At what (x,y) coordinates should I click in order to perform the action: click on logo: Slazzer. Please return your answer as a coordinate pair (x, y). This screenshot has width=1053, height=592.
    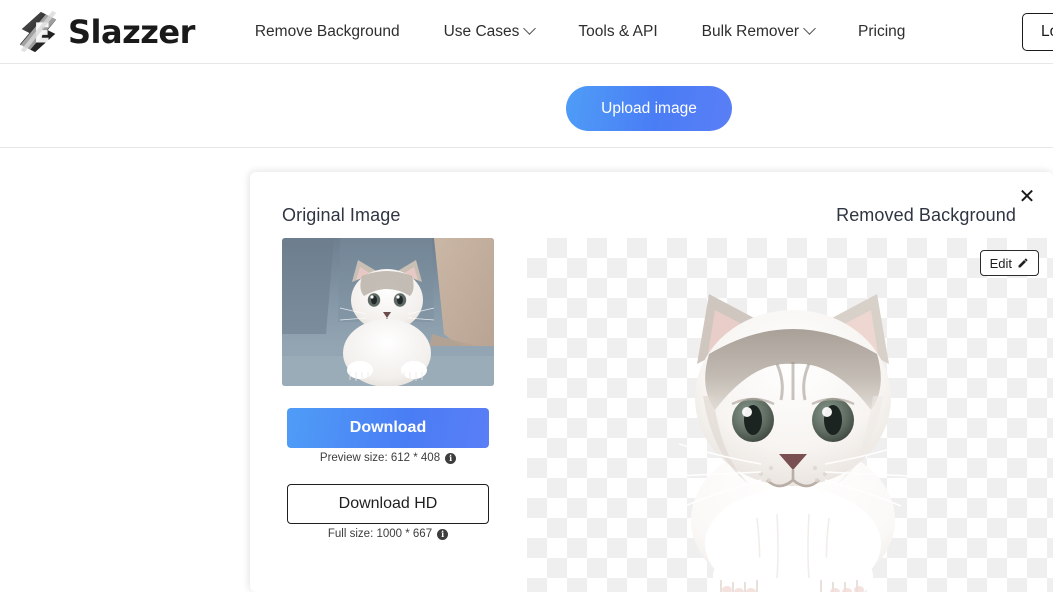
    Looking at the image, I should click on (104, 32).